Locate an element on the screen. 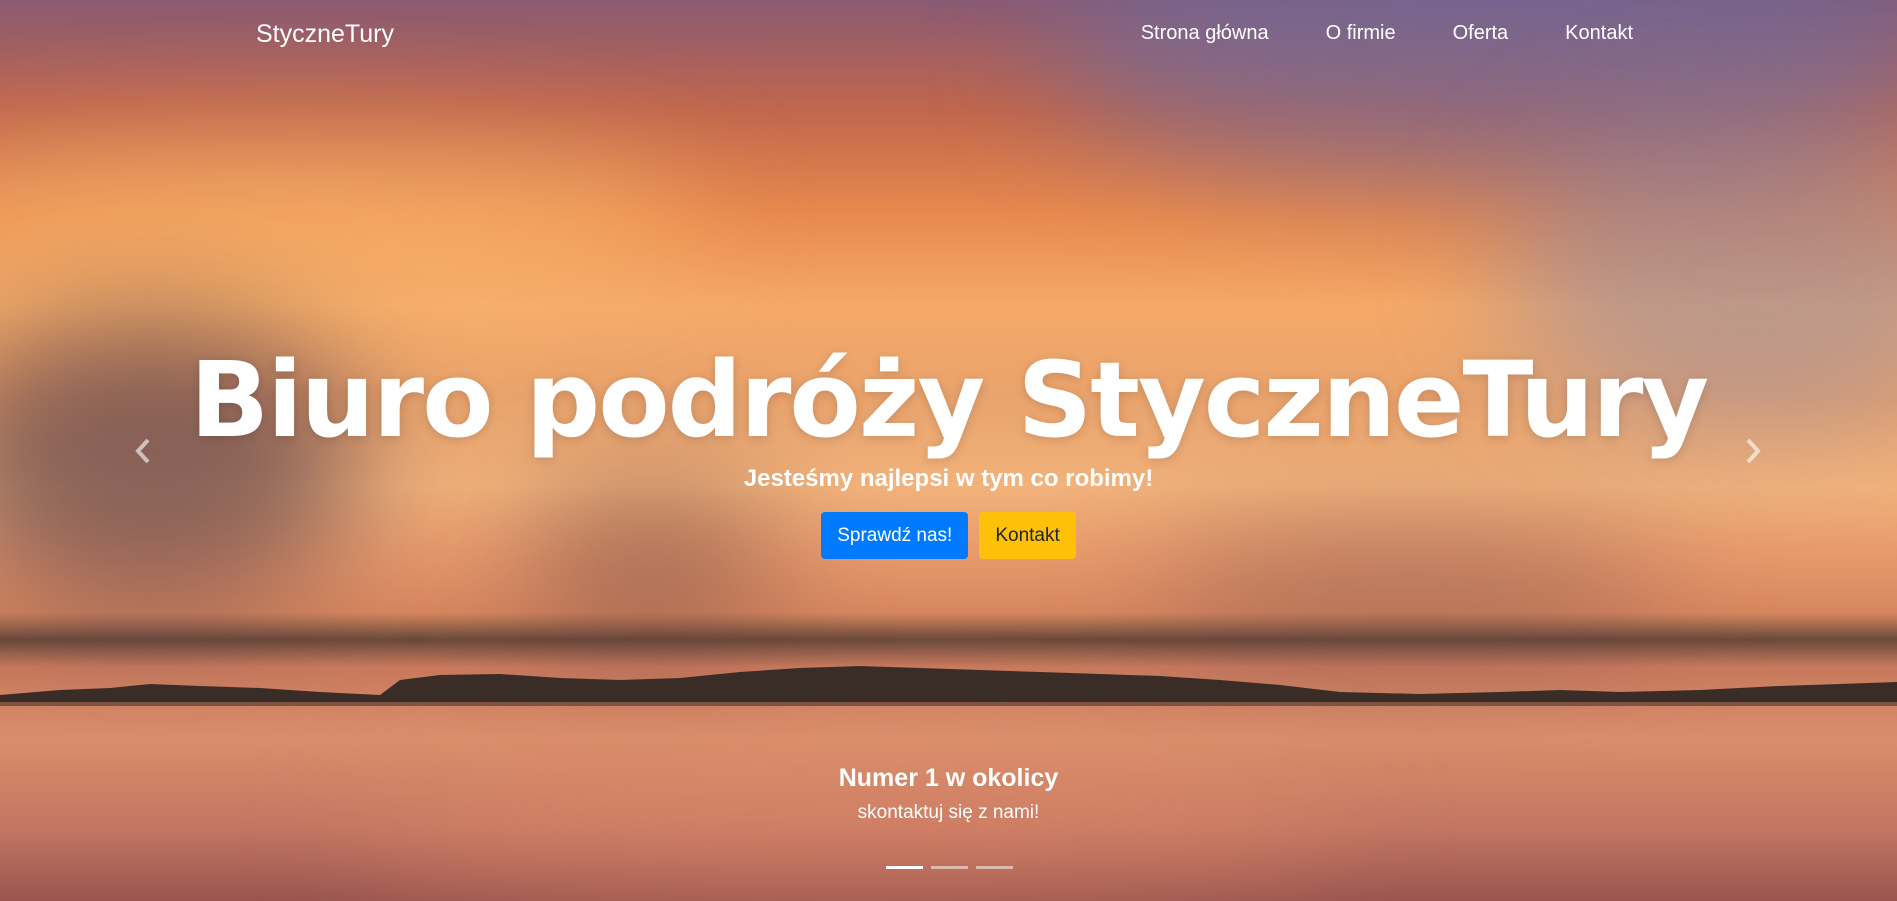 Image resolution: width=1897 pixels, height=901 pixels. brand-logo: StyczneTury is located at coordinates (325, 34).